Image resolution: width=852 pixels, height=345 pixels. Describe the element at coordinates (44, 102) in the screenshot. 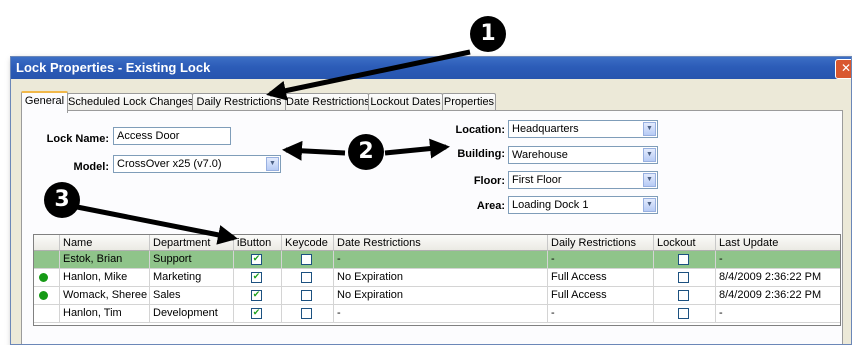

I see `tab-general: General` at that location.